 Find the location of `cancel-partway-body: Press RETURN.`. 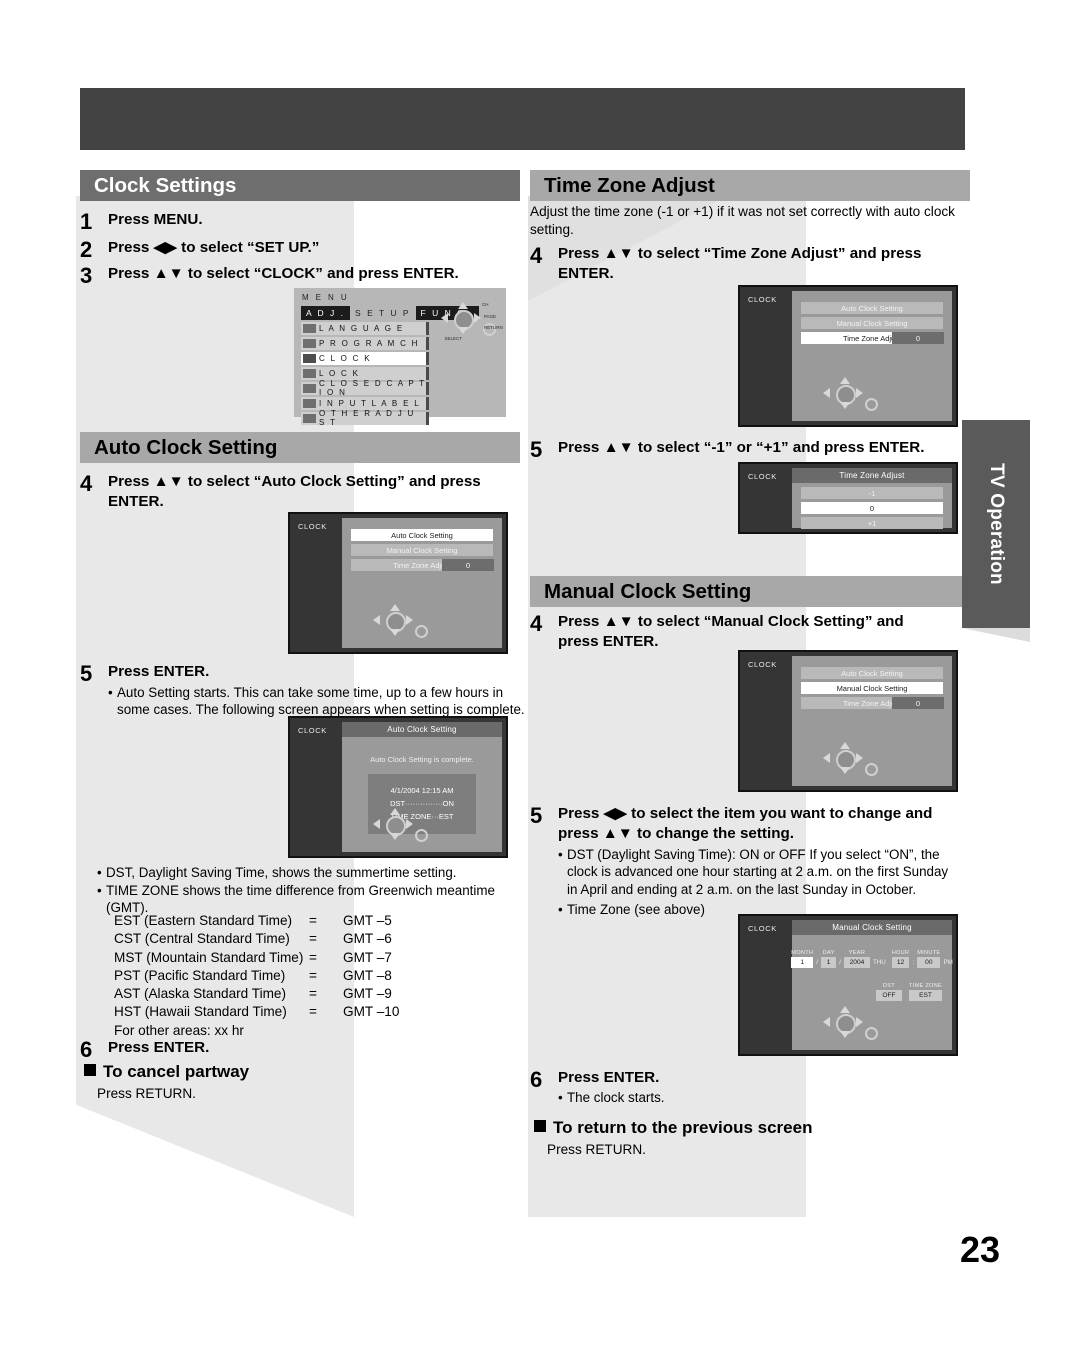

cancel-partway-body: Press RETURN. is located at coordinates (146, 1093).